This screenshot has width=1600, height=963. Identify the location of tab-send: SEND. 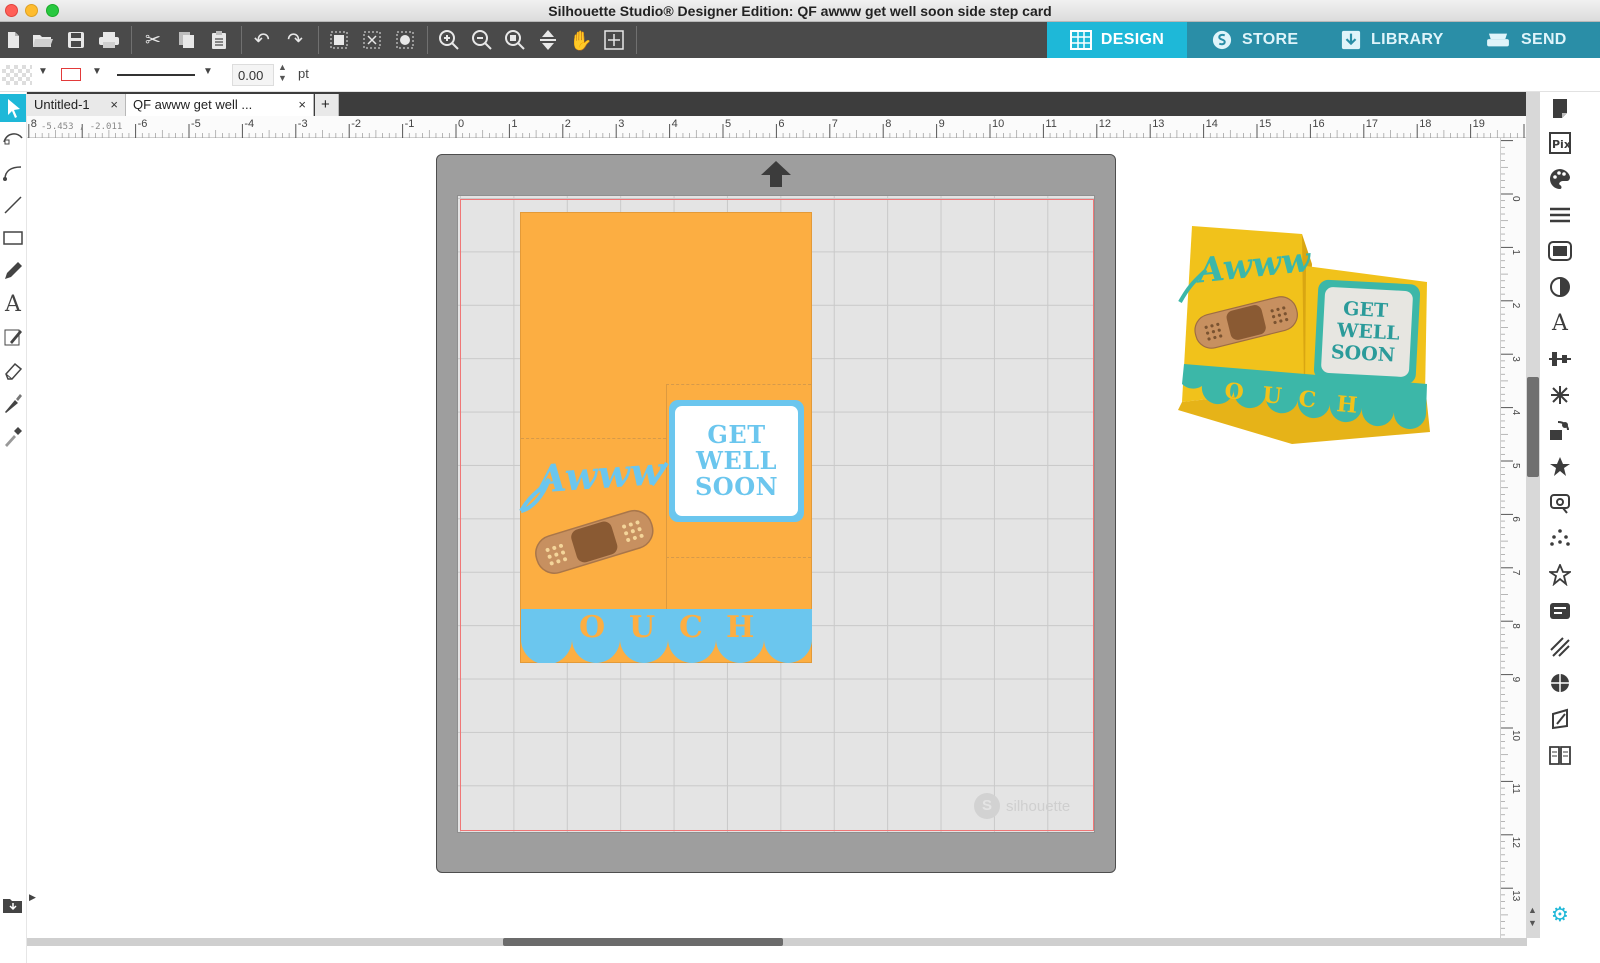
(1525, 40).